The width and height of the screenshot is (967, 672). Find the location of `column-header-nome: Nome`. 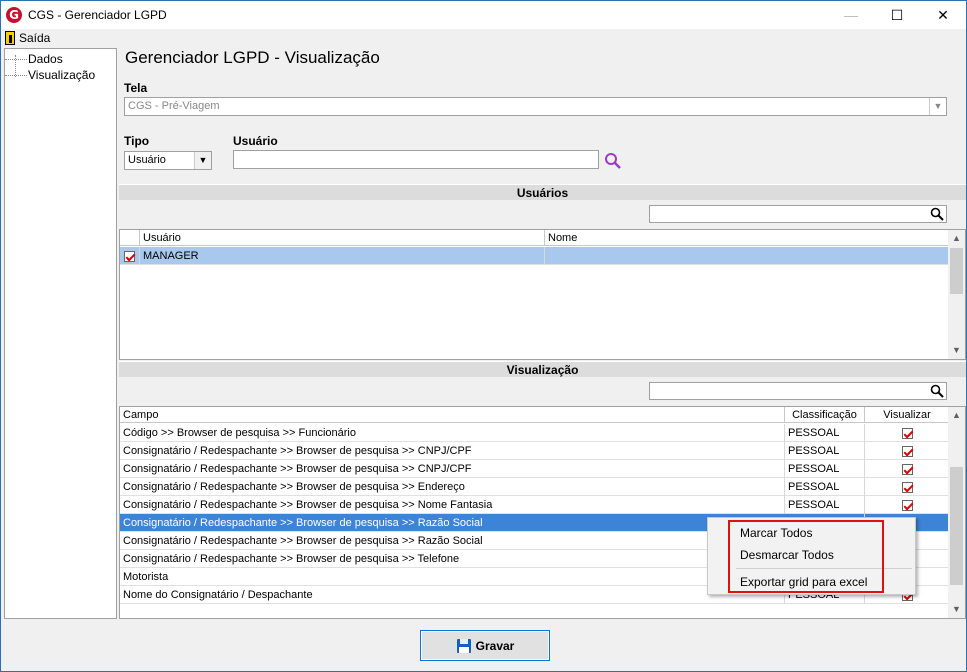

column-header-nome: Nome is located at coordinates (747, 238).